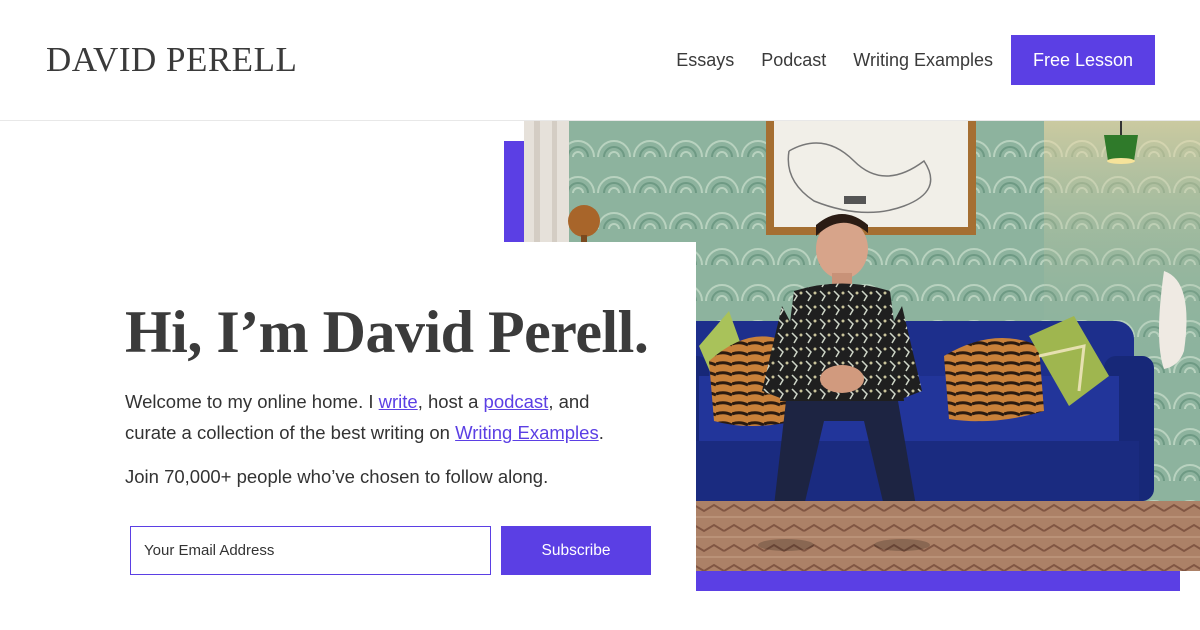 This screenshot has width=1200, height=630. I want to click on hero-headline: Hi, I’m David Perell., so click(387, 332).